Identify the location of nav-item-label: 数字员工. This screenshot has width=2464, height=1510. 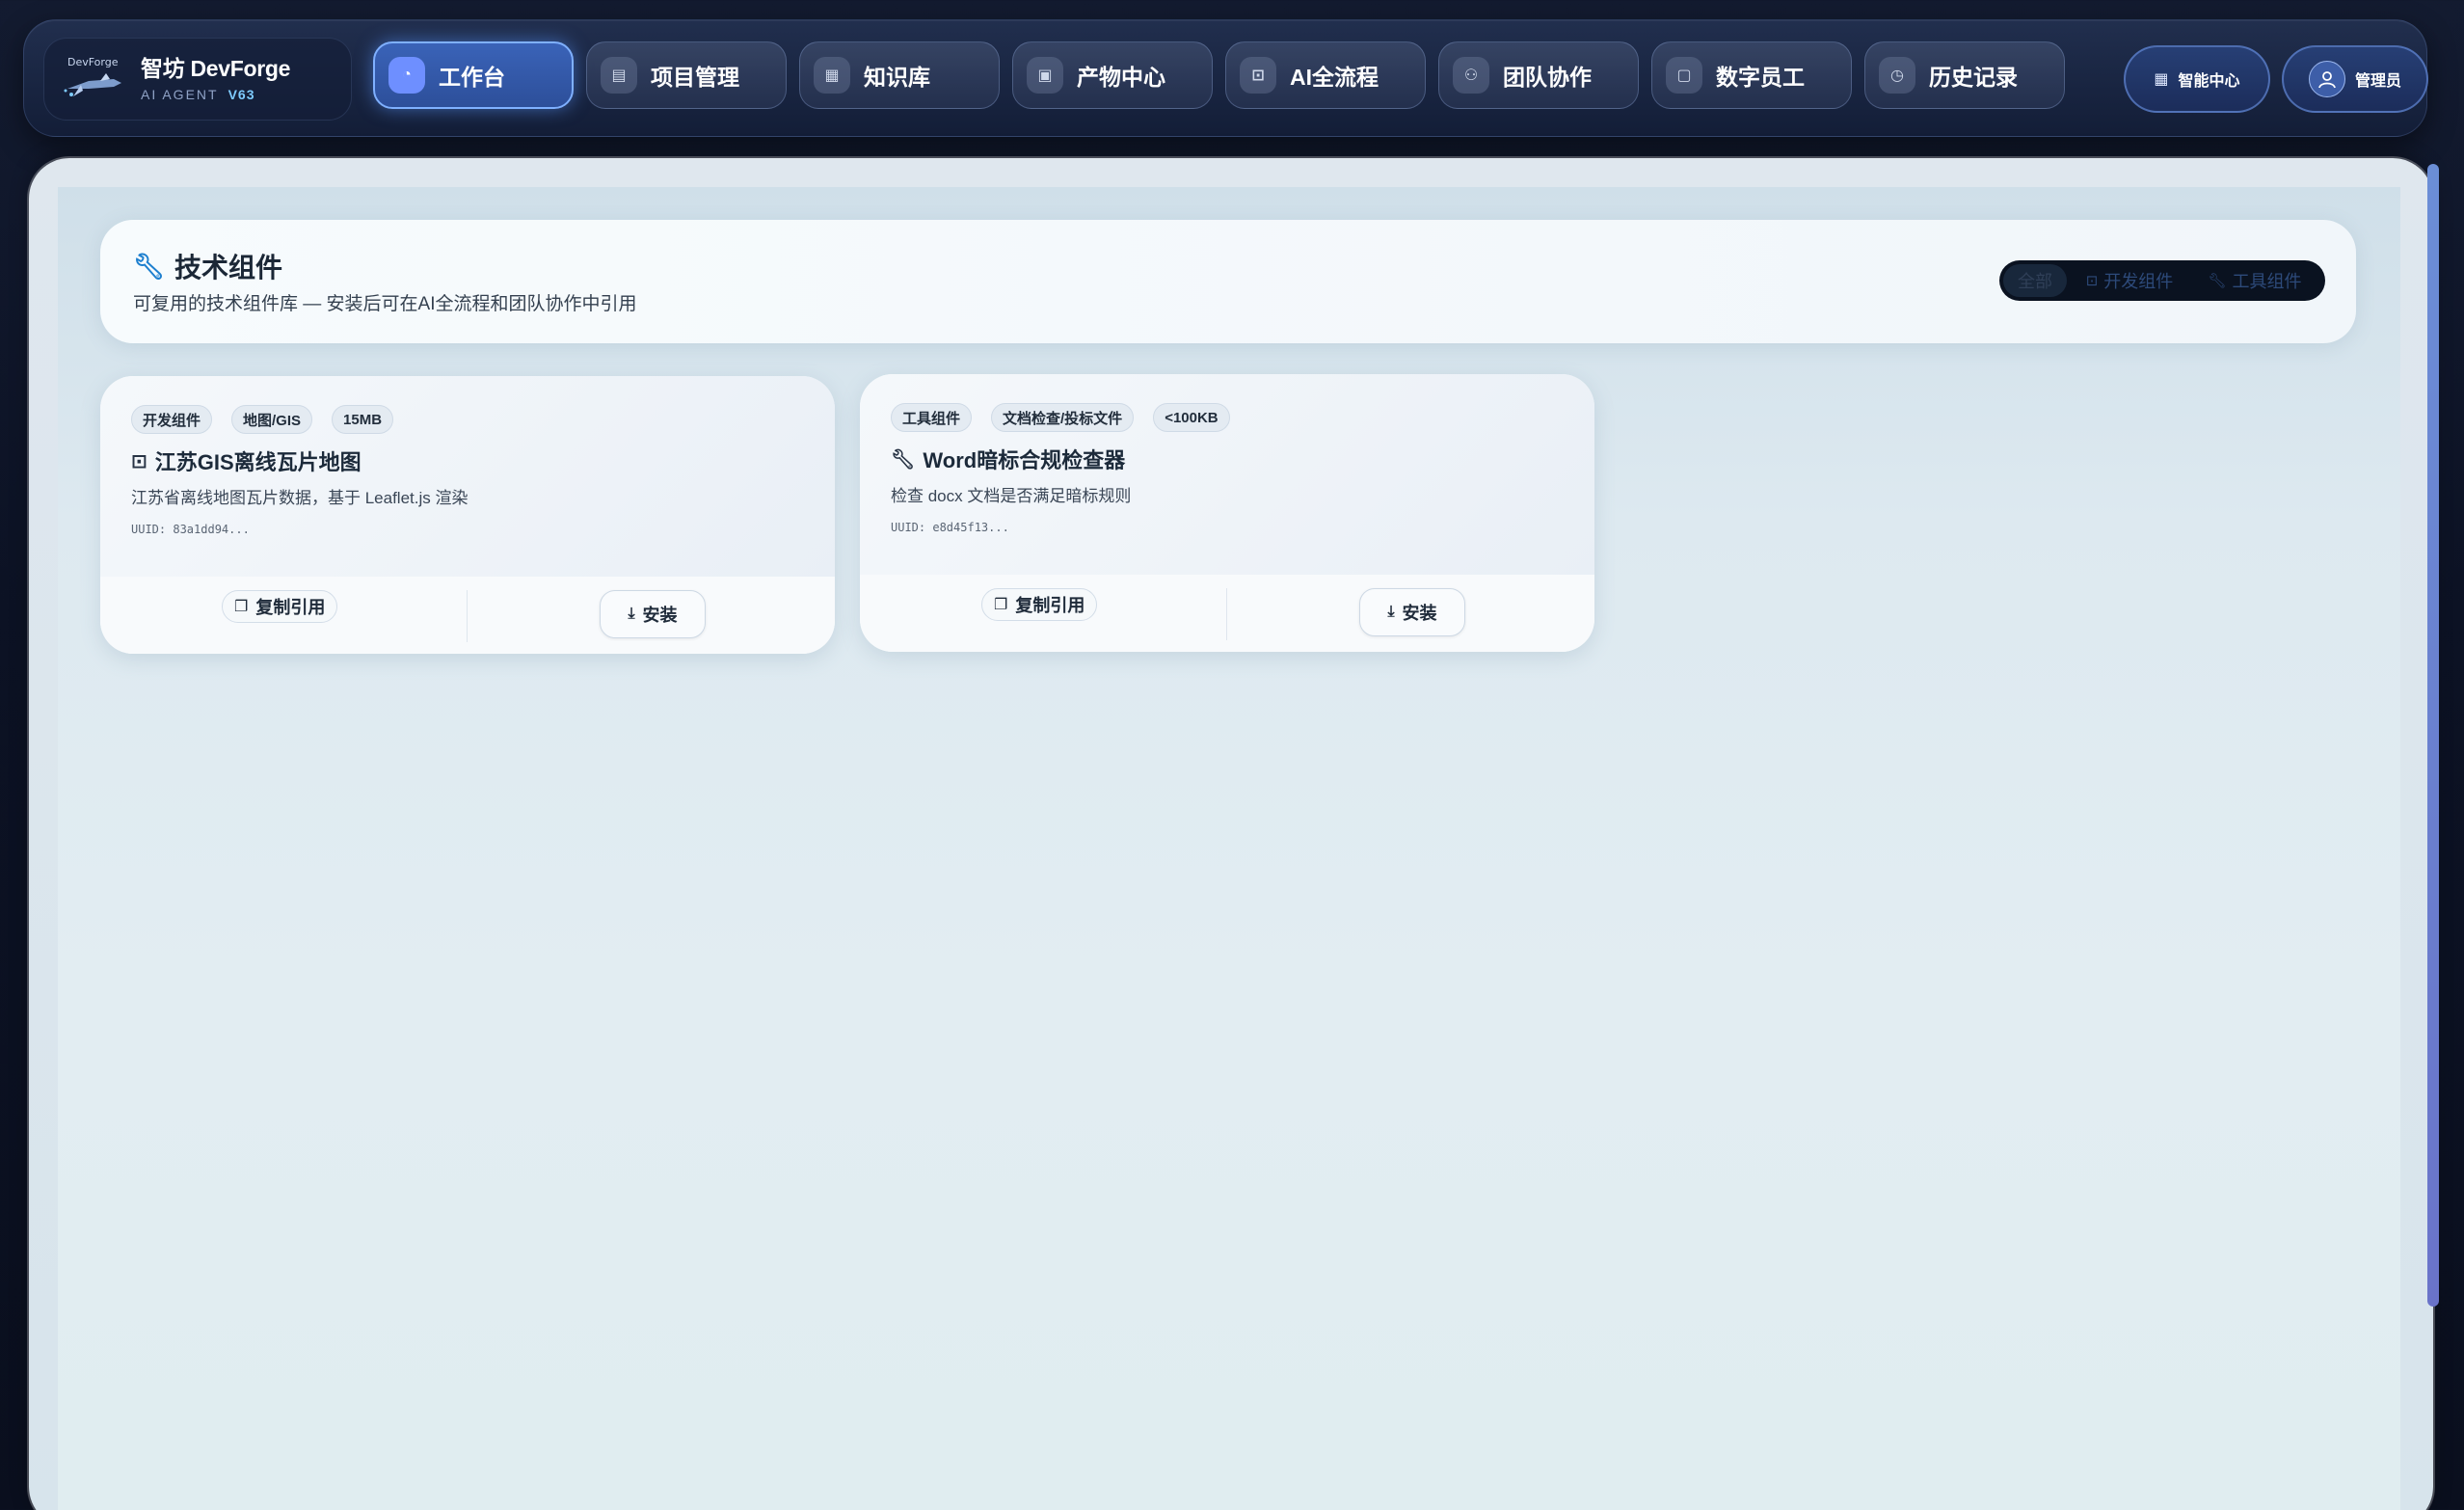
(1761, 77).